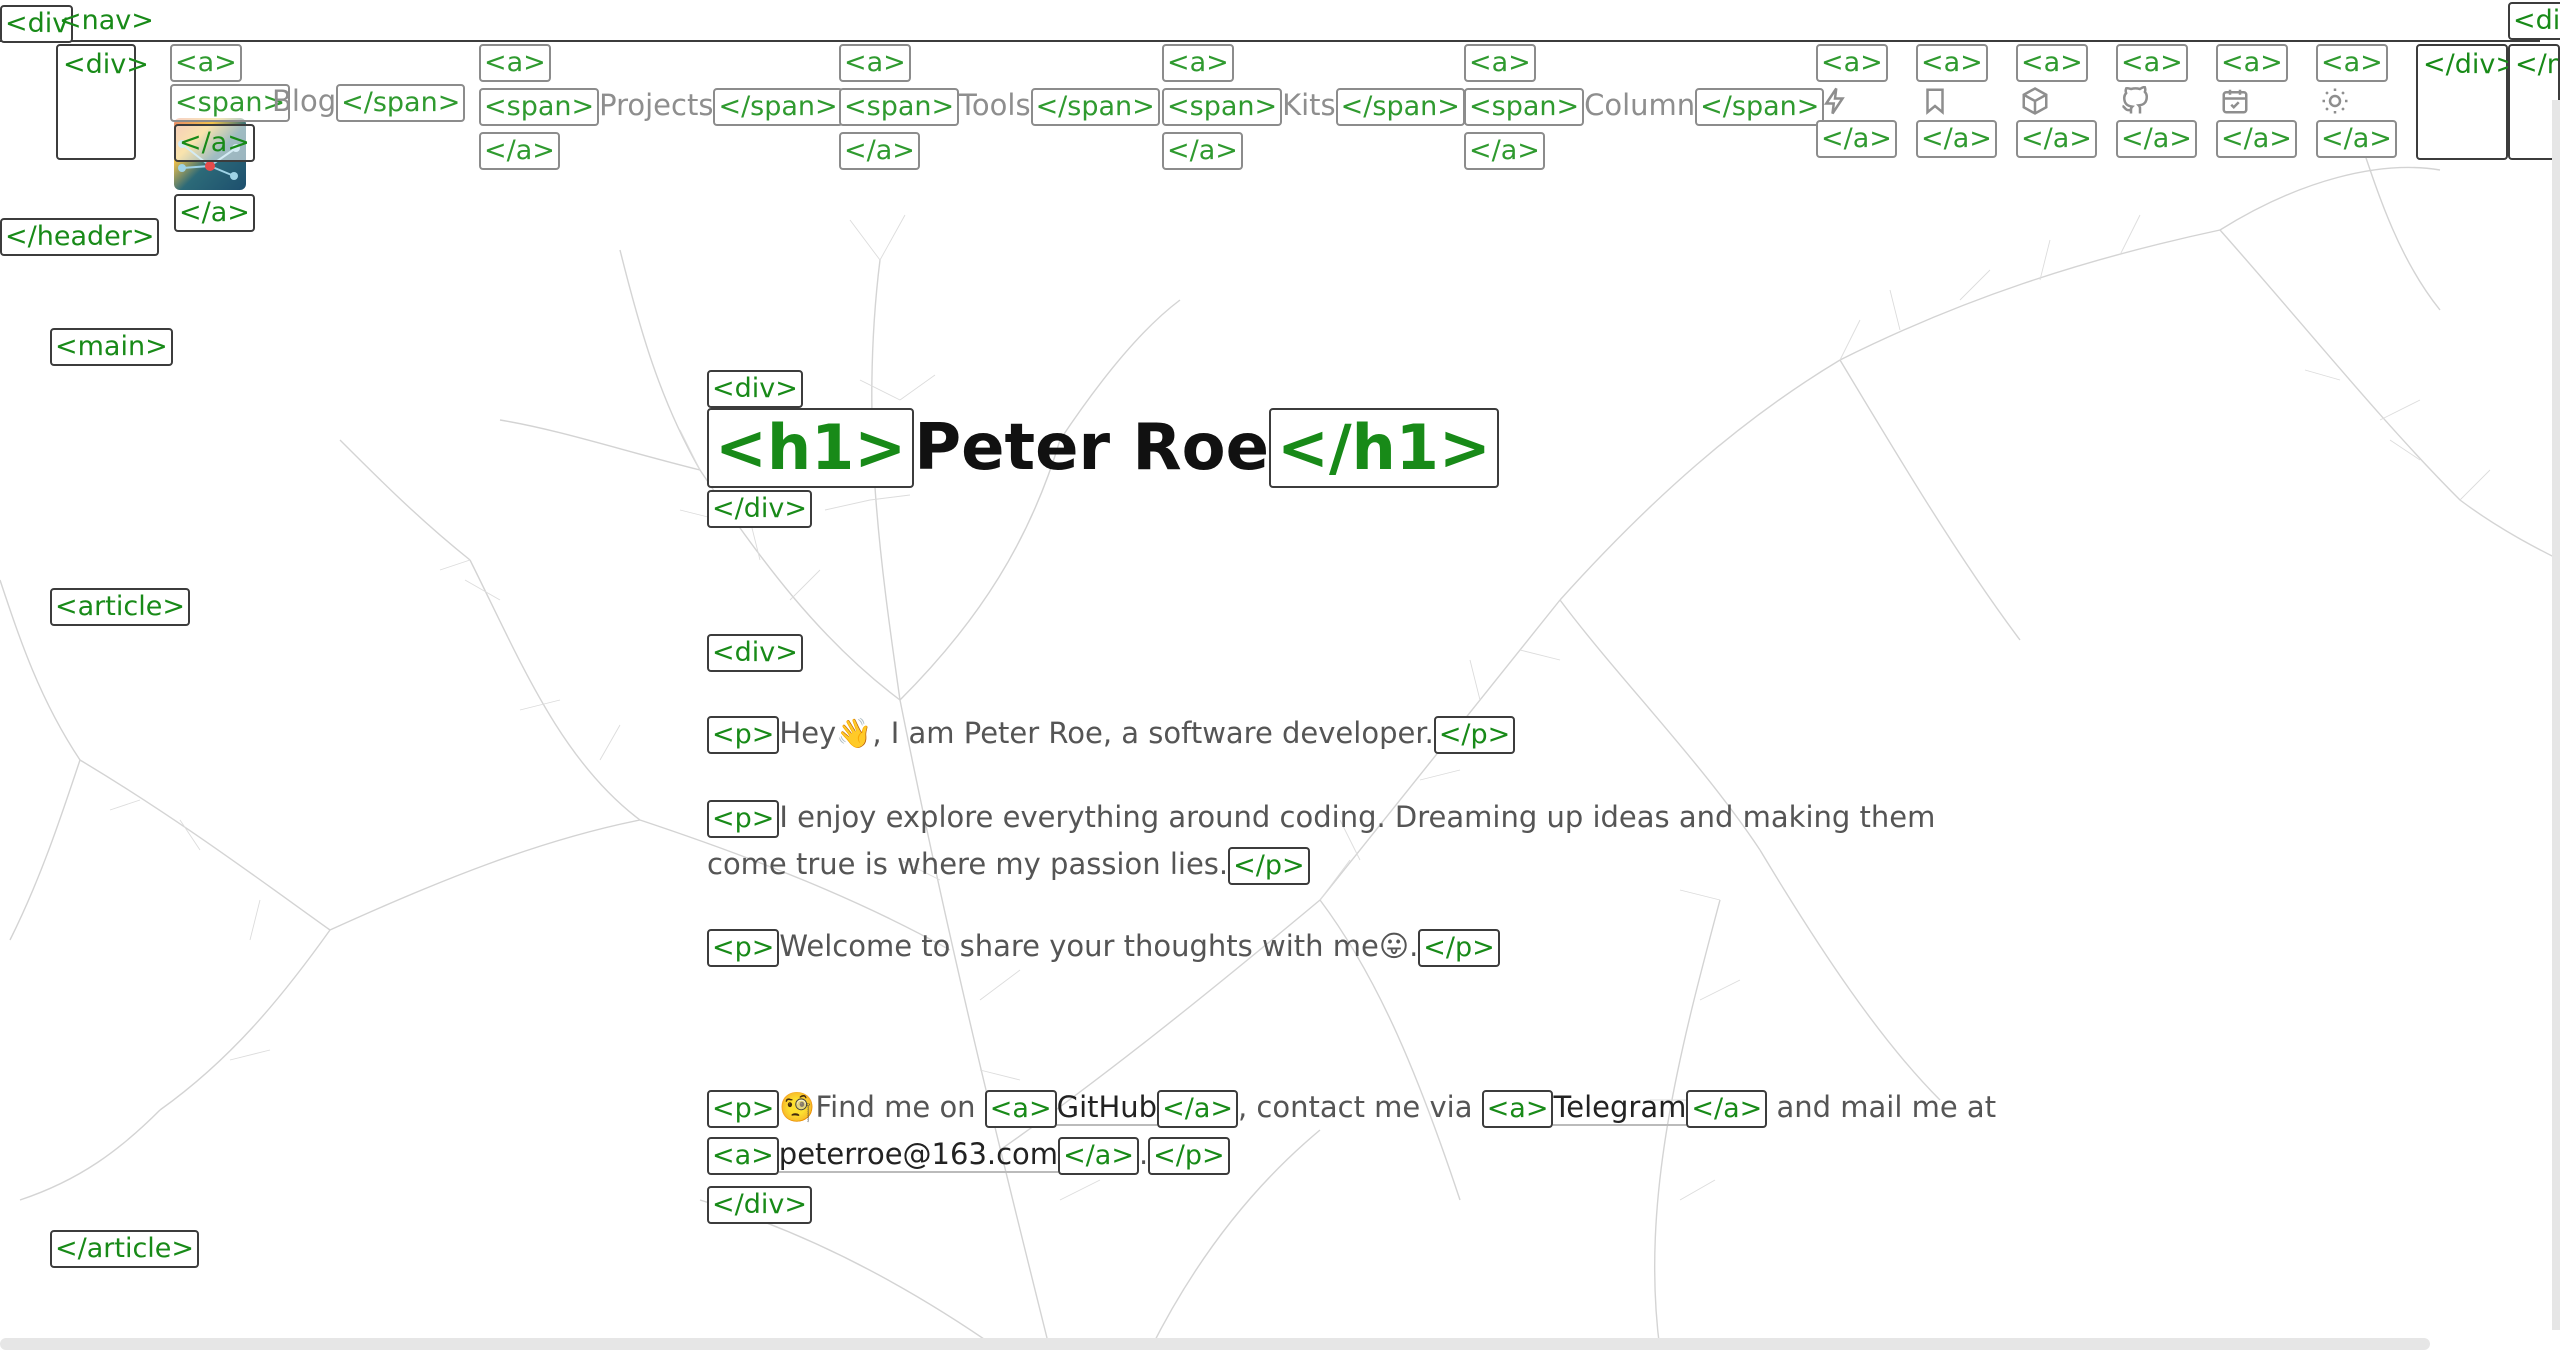  I want to click on nav-item-tools-label: Tools, so click(995, 105).